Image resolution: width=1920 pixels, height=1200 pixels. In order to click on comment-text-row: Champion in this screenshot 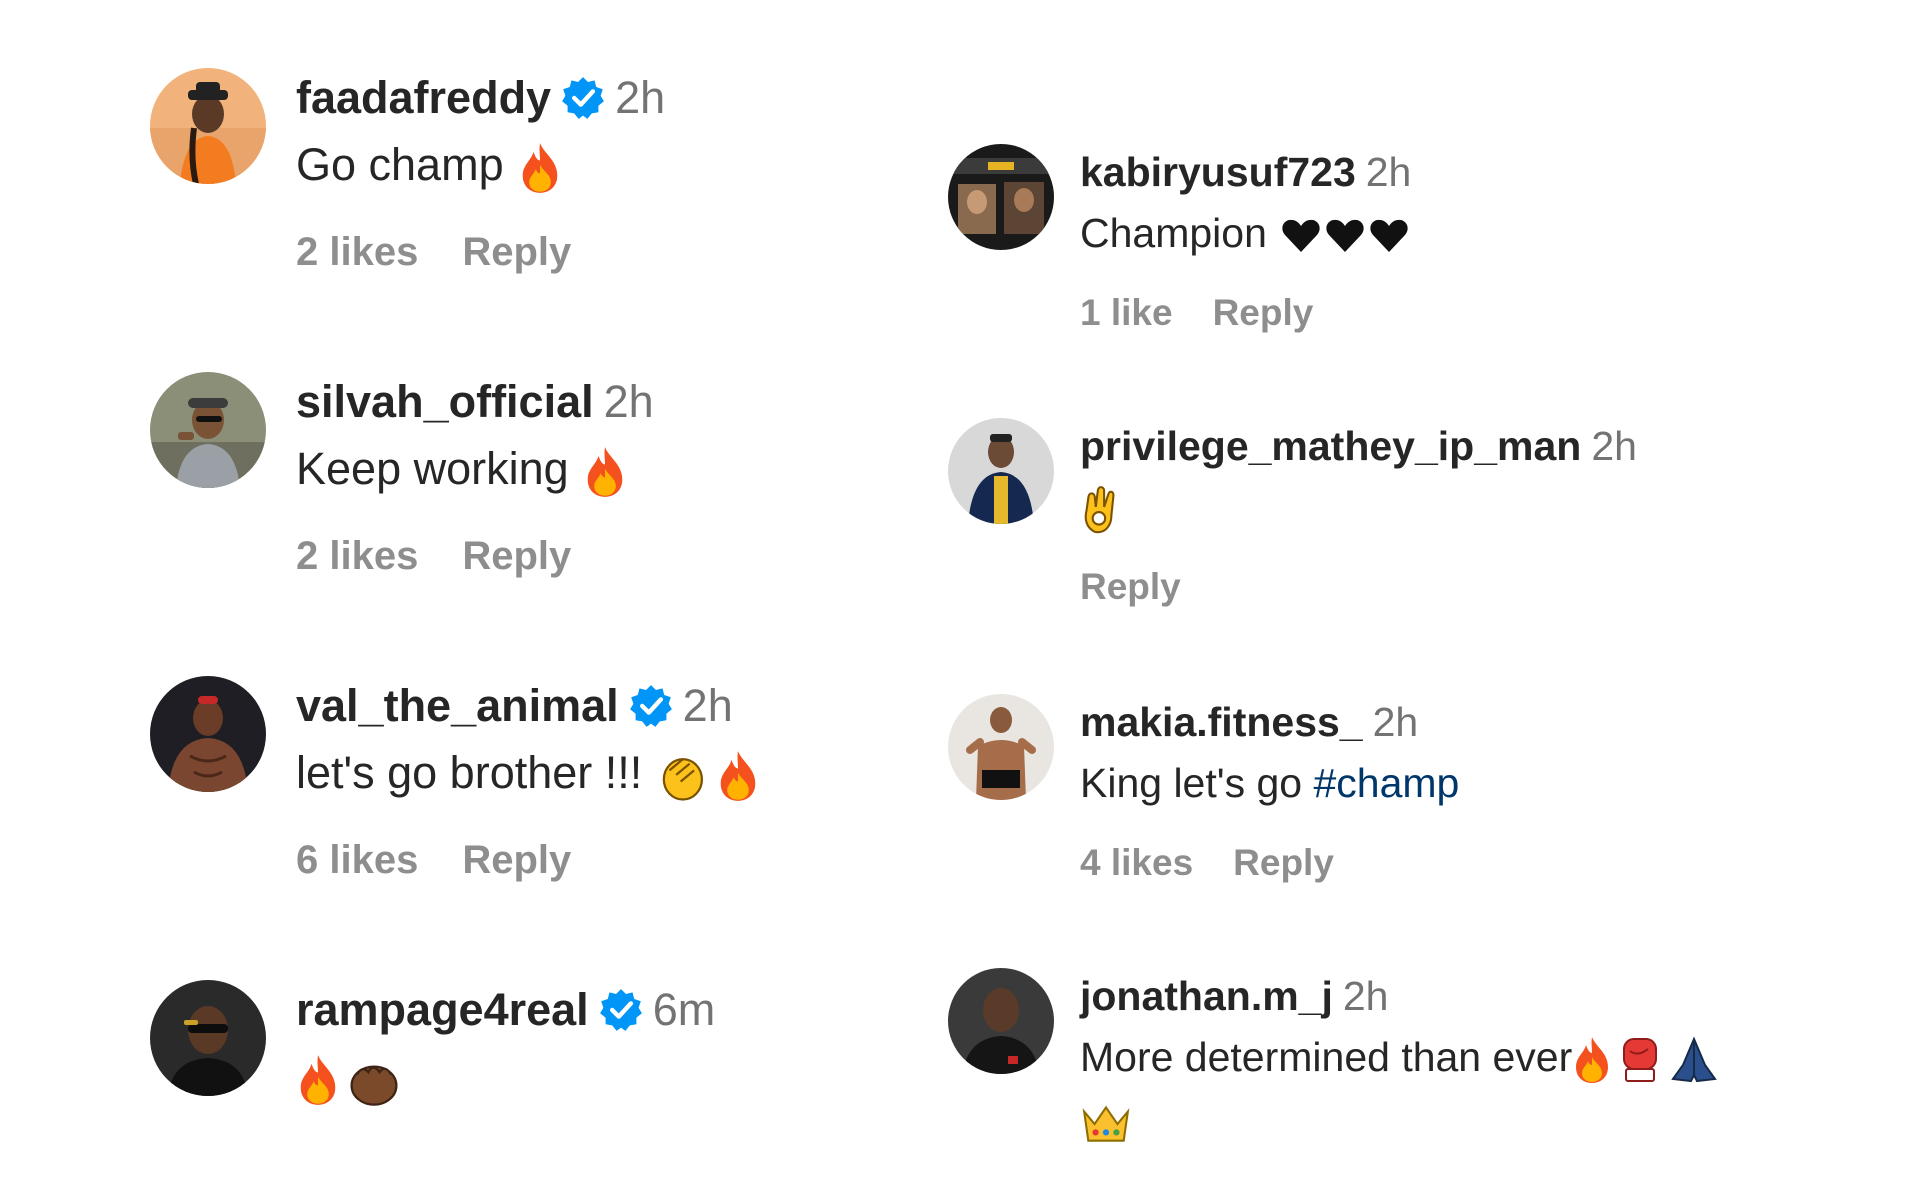, I will do `click(1245, 233)`.